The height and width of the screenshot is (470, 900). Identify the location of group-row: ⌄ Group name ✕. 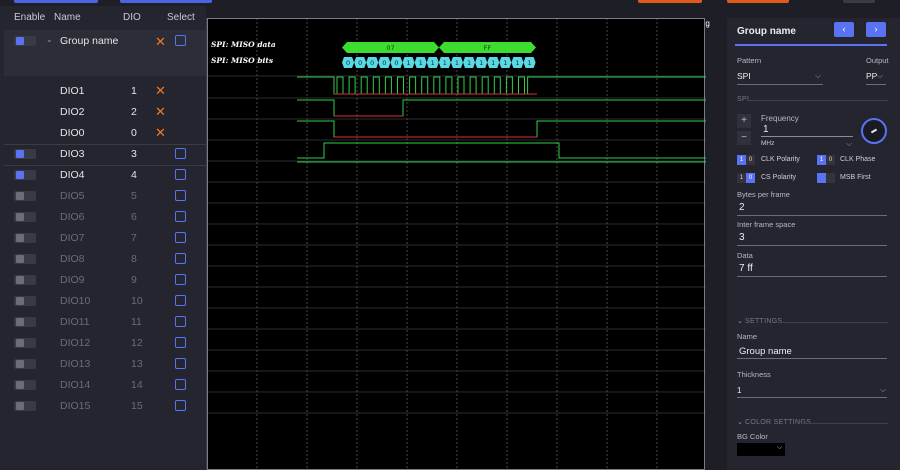
(105, 53).